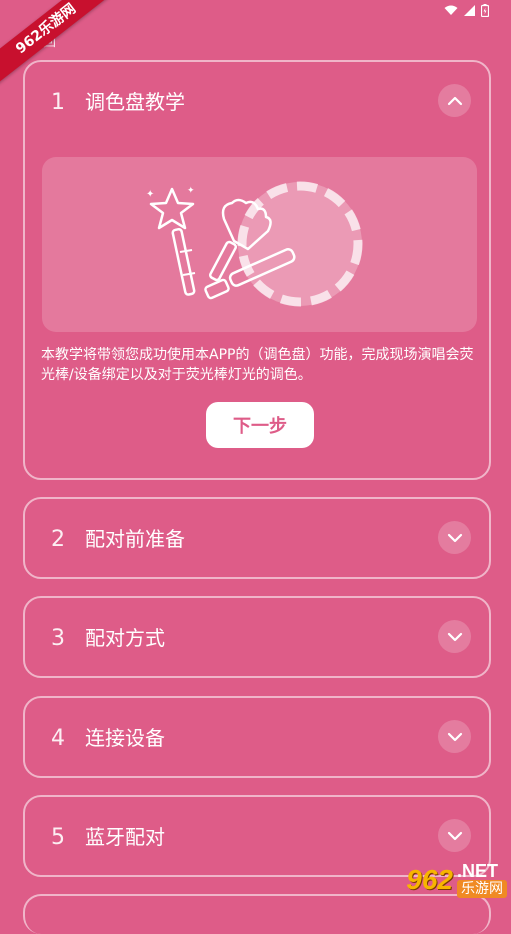 Image resolution: width=511 pixels, height=934 pixels. What do you see at coordinates (58, 837) in the screenshot?
I see `step-number: 5` at bounding box center [58, 837].